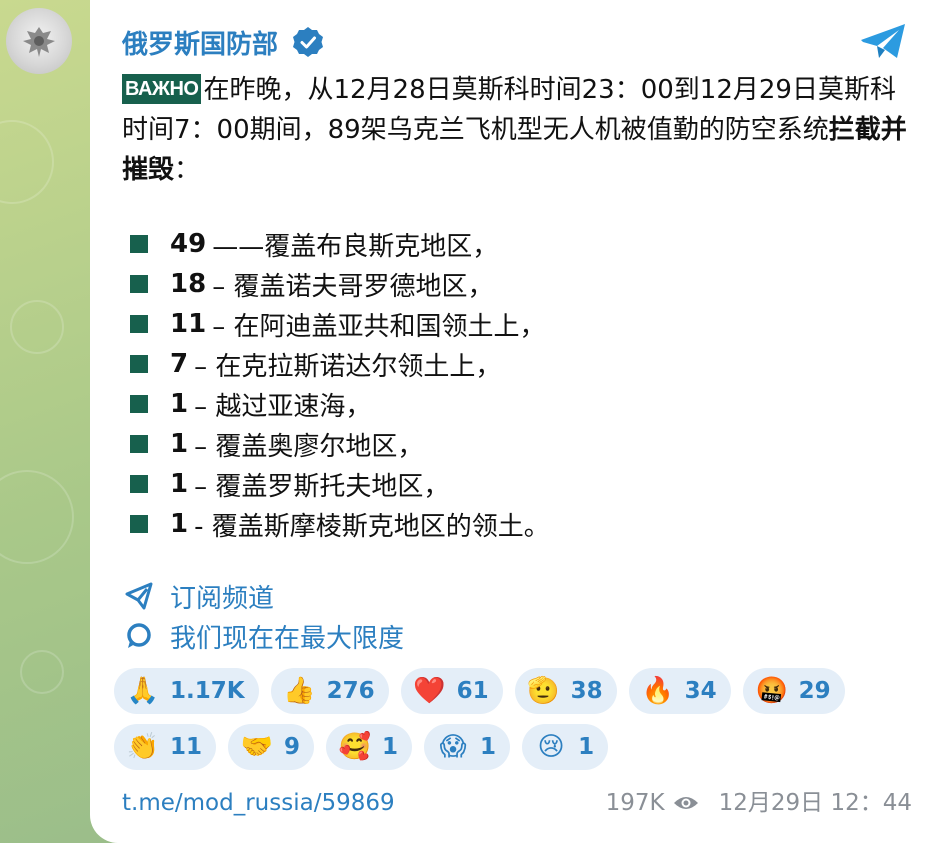 This screenshot has width=945, height=843. Describe the element at coordinates (257, 747) in the screenshot. I see `handshake-emoji-icon: 🤝` at that location.